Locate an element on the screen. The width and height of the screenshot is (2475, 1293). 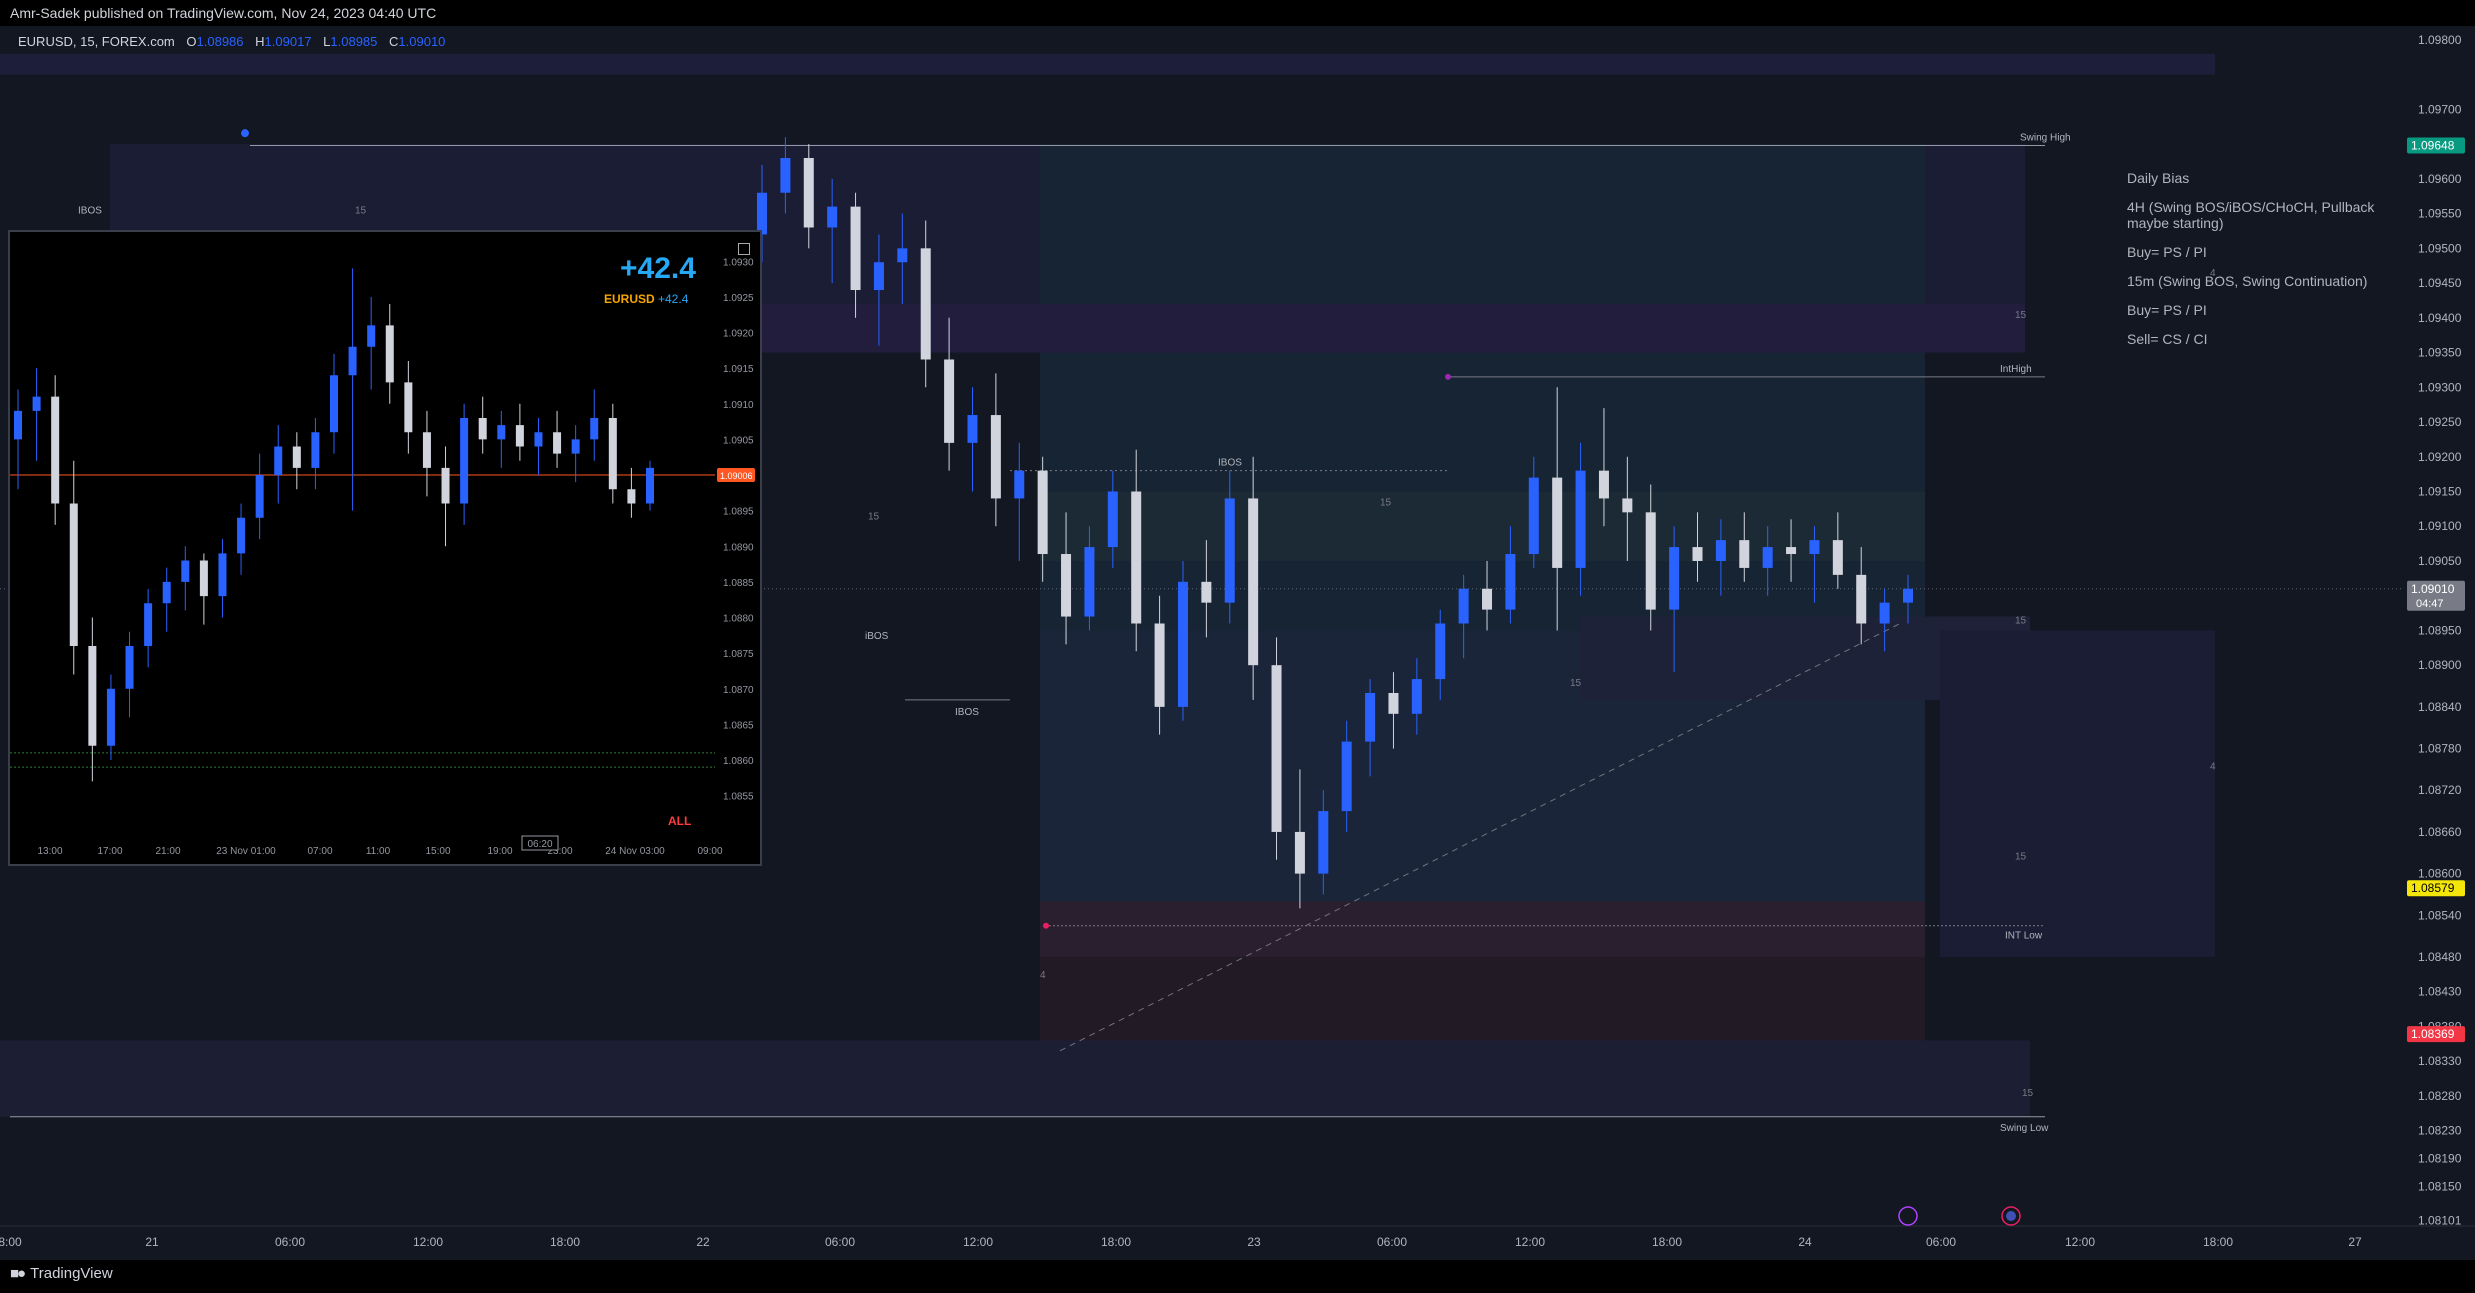
inset-time-tick: 15:00 is located at coordinates (437, 851).